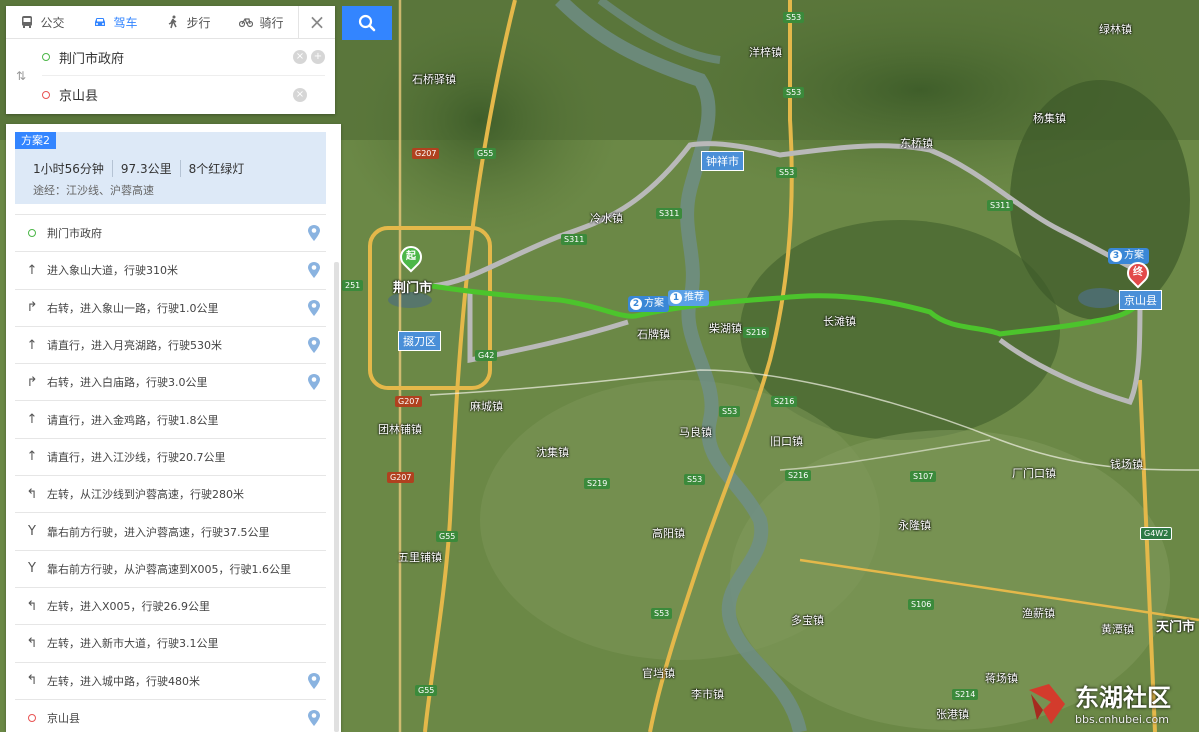 The height and width of the screenshot is (732, 1199). I want to click on tab-walk: 步行, so click(188, 22).